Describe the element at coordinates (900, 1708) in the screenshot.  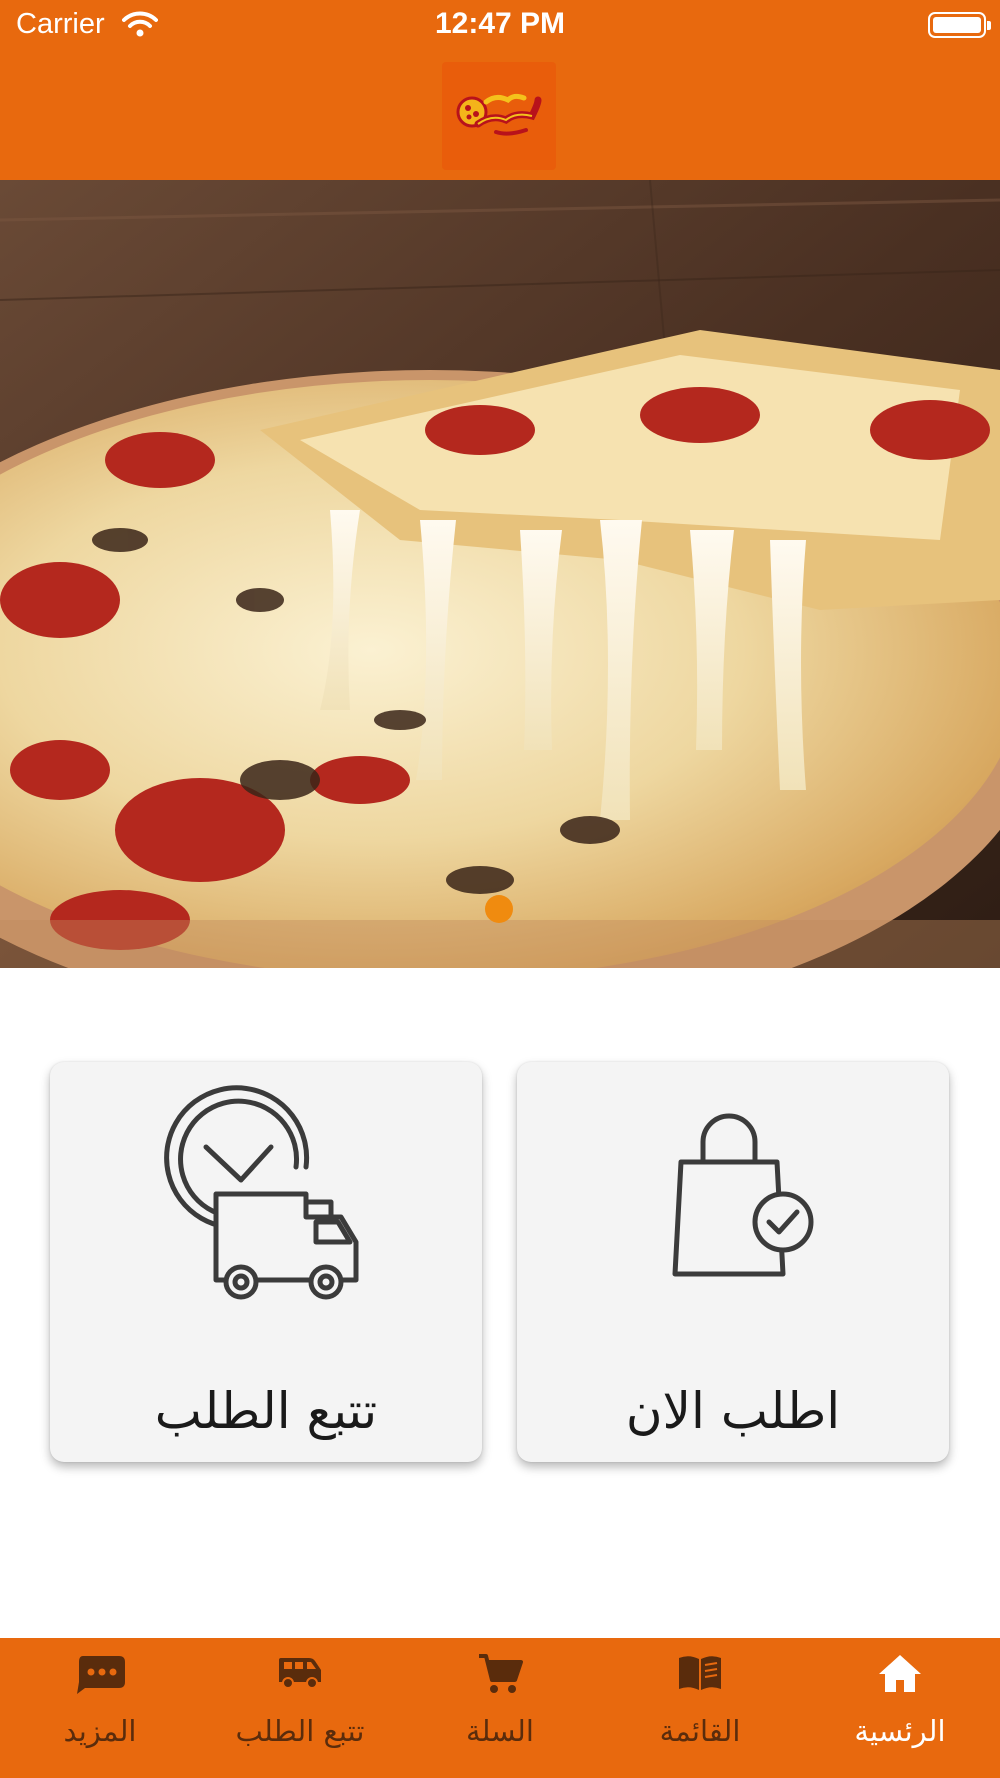
I see `tab-home: الرئسية` at that location.